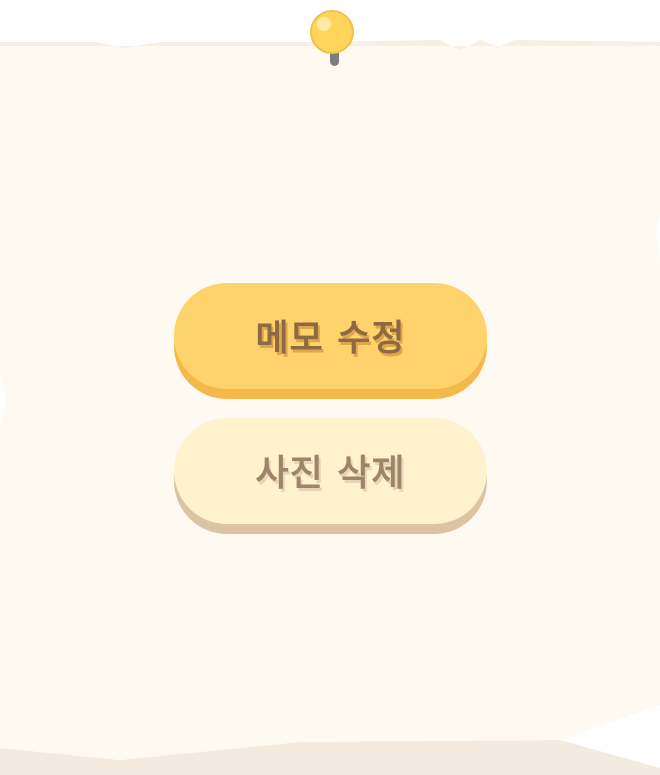 The width and height of the screenshot is (660, 775). I want to click on delete-photo-button: 사진 삭제, so click(330, 471).